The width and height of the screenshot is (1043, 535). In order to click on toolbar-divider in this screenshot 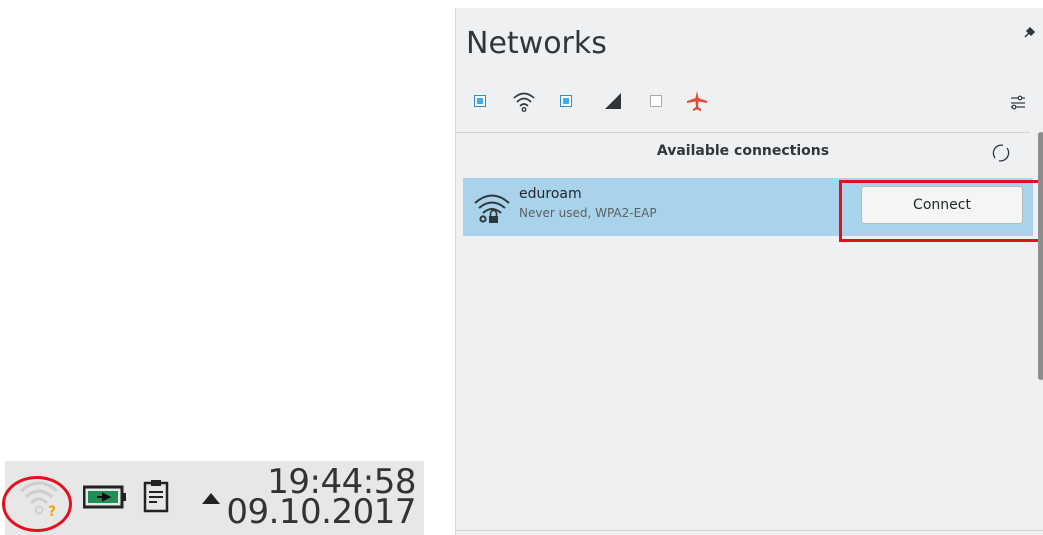, I will do `click(743, 132)`.